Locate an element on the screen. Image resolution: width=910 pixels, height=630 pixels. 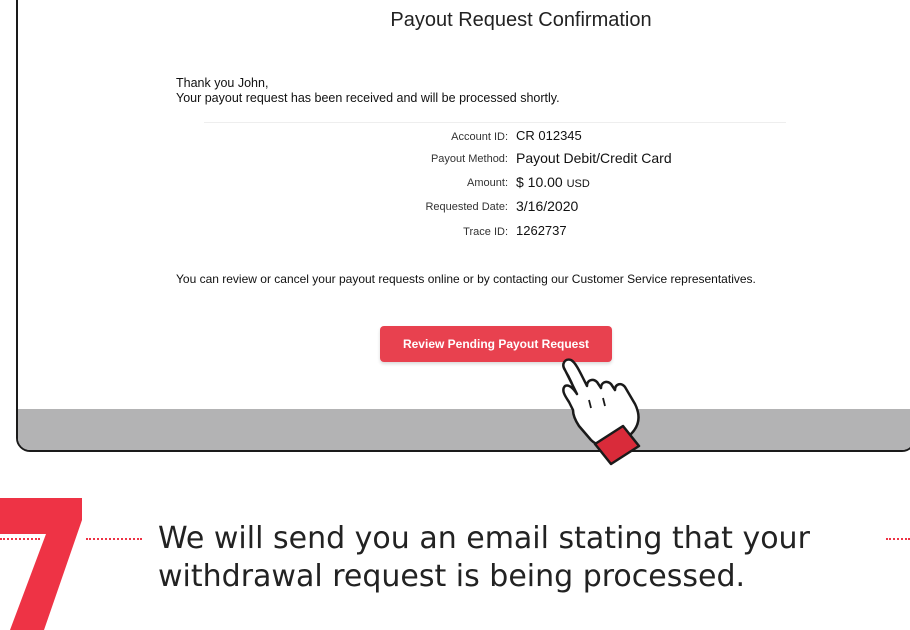
detail-row-requested-date: Requested Date: 3/16/2020 is located at coordinates (464, 207).